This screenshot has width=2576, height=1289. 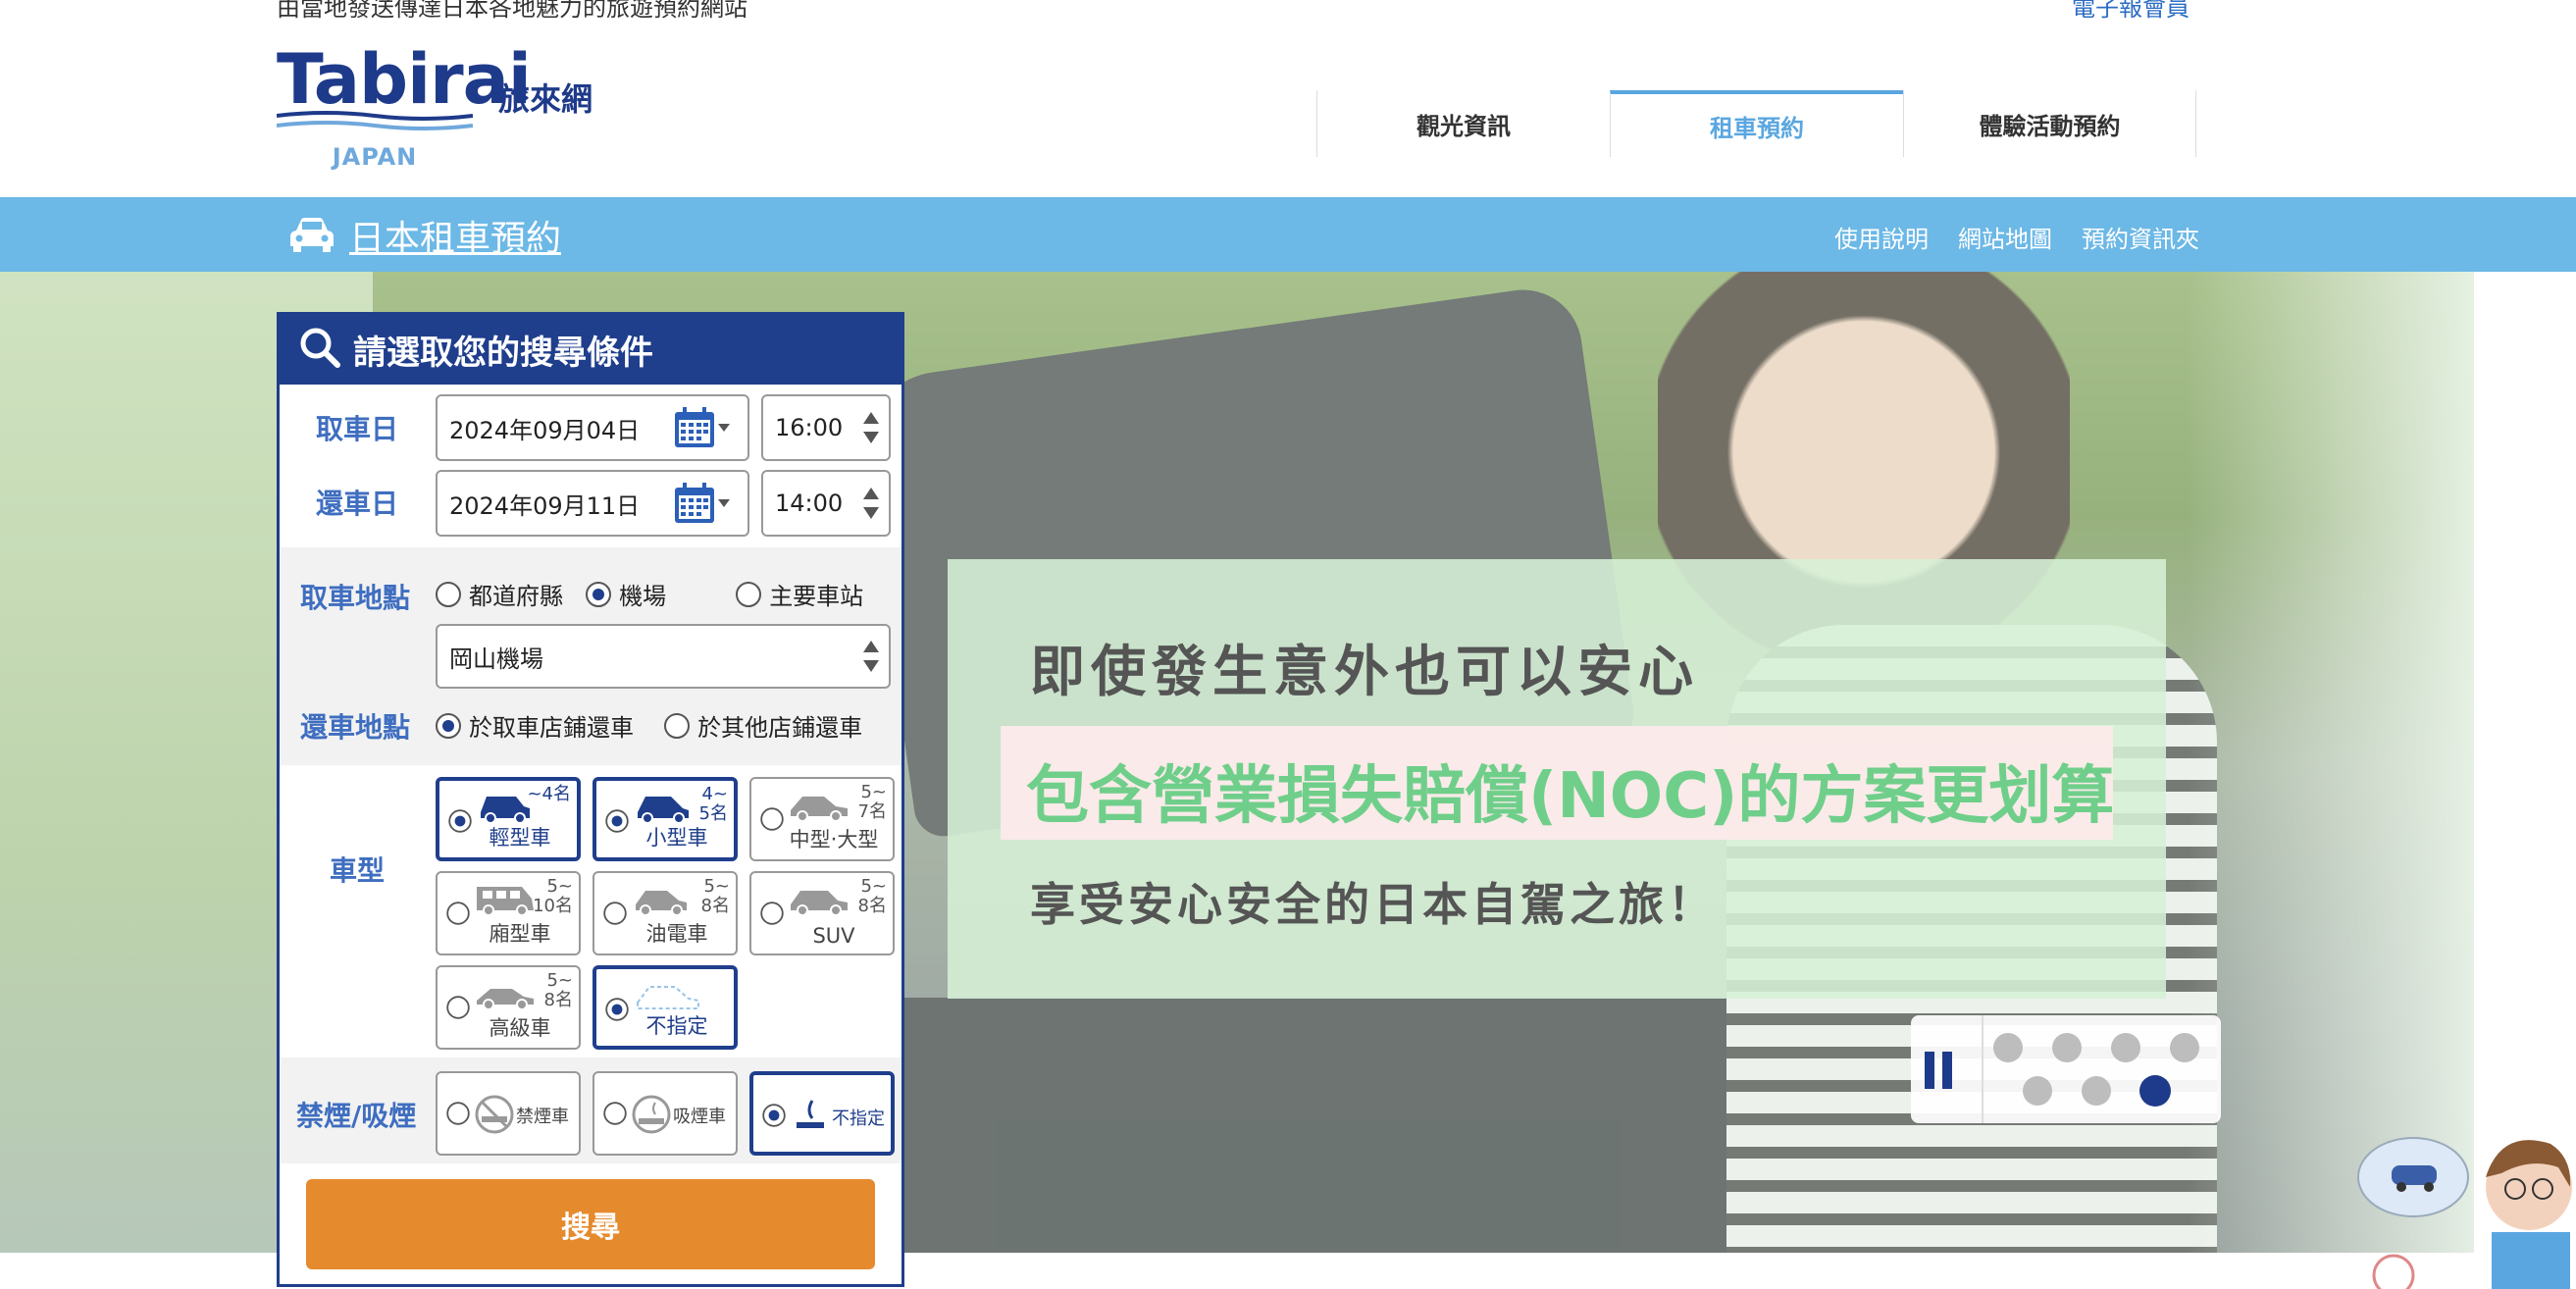 I want to click on smoking-non-smoking: 禁煙車, so click(x=508, y=1113).